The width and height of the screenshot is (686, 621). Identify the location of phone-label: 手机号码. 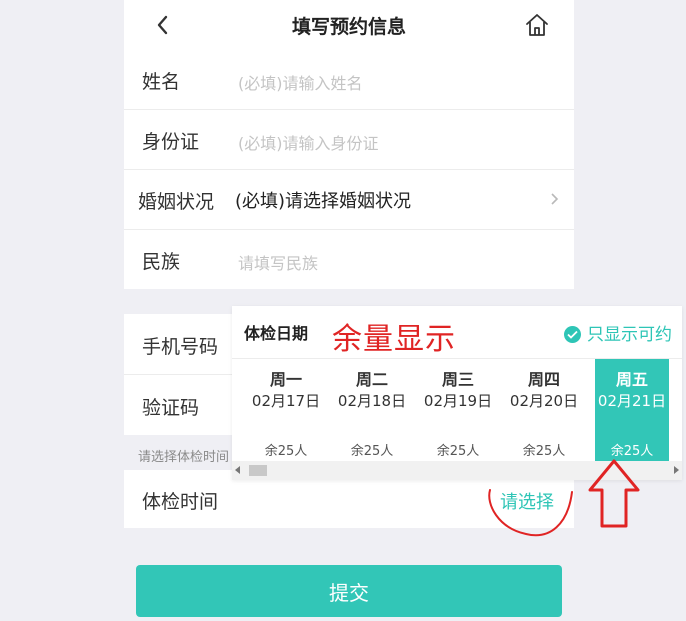
(180, 347).